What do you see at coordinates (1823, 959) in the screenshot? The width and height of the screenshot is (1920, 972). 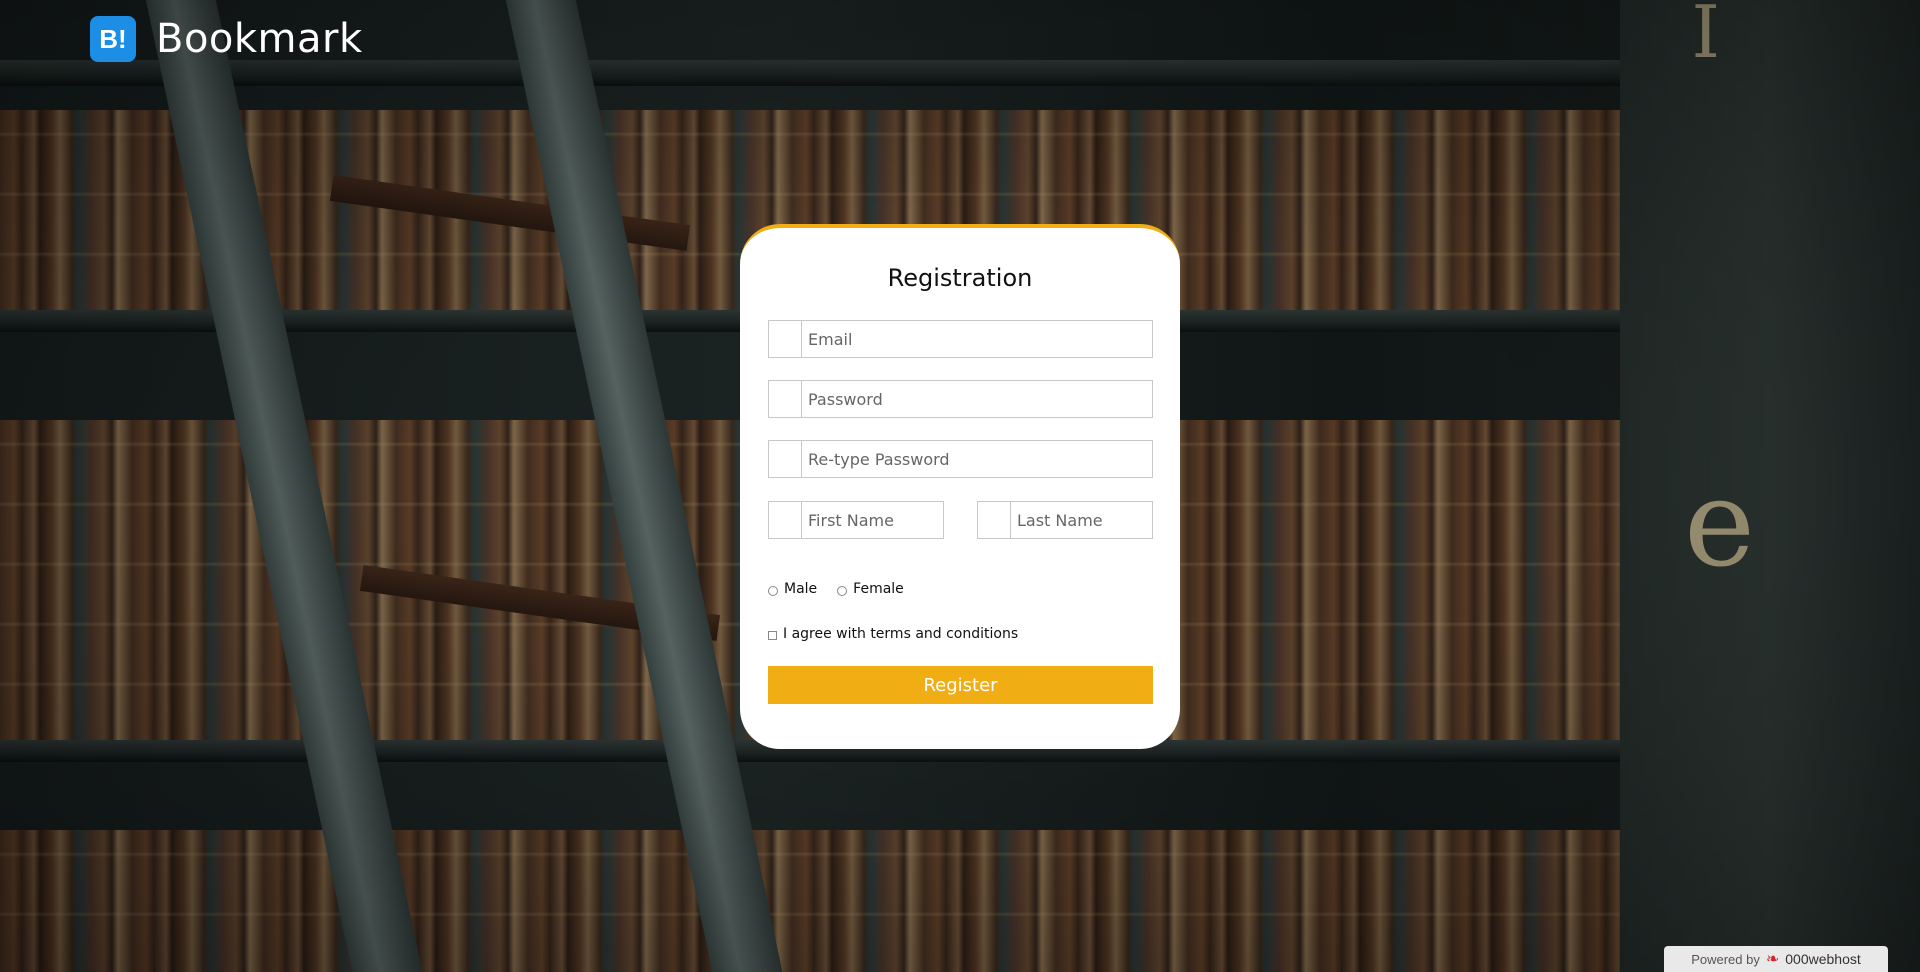 I see `host-name: 000webhost` at bounding box center [1823, 959].